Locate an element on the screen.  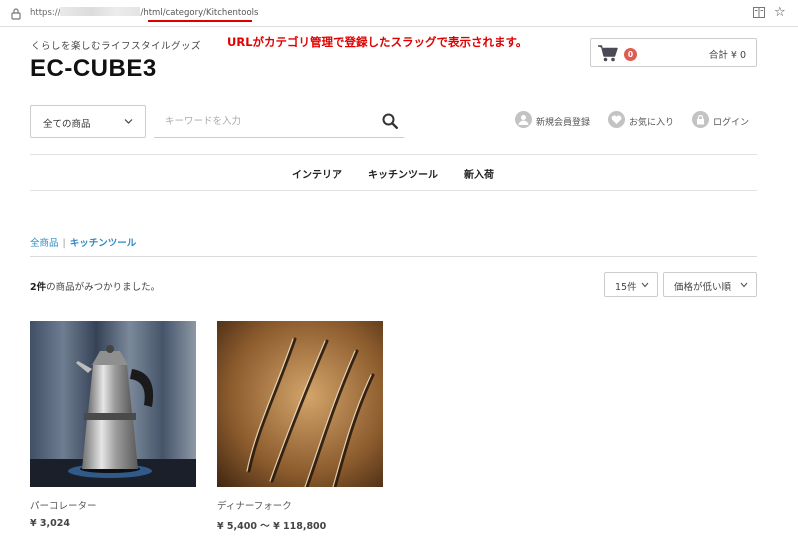
annotation-note: URLがカテゴリ管理で登録したスラッグで表示されます。 is located at coordinates (377, 42).